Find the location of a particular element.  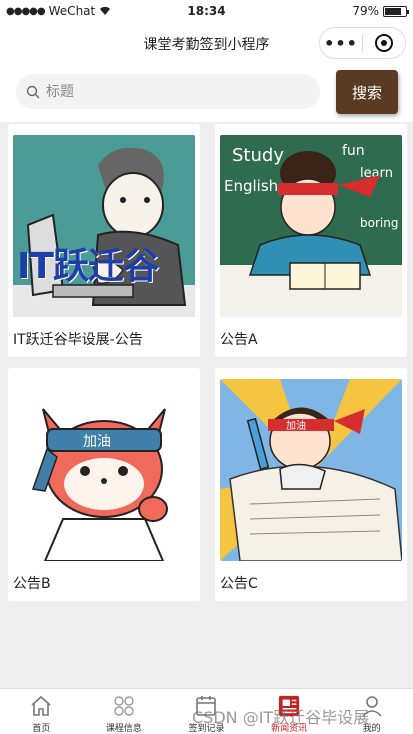

miniprogram-capsule: ••• is located at coordinates (362, 43).